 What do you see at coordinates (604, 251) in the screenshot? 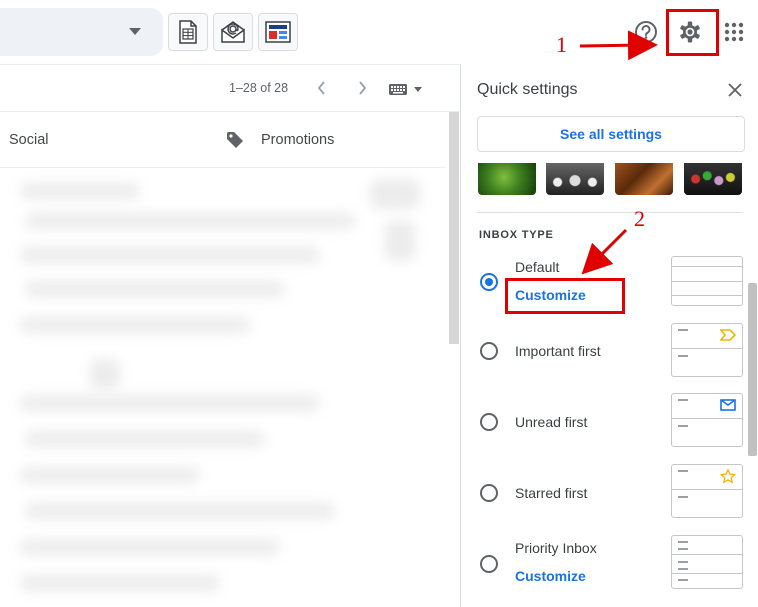
I see `arrow-to-customize` at bounding box center [604, 251].